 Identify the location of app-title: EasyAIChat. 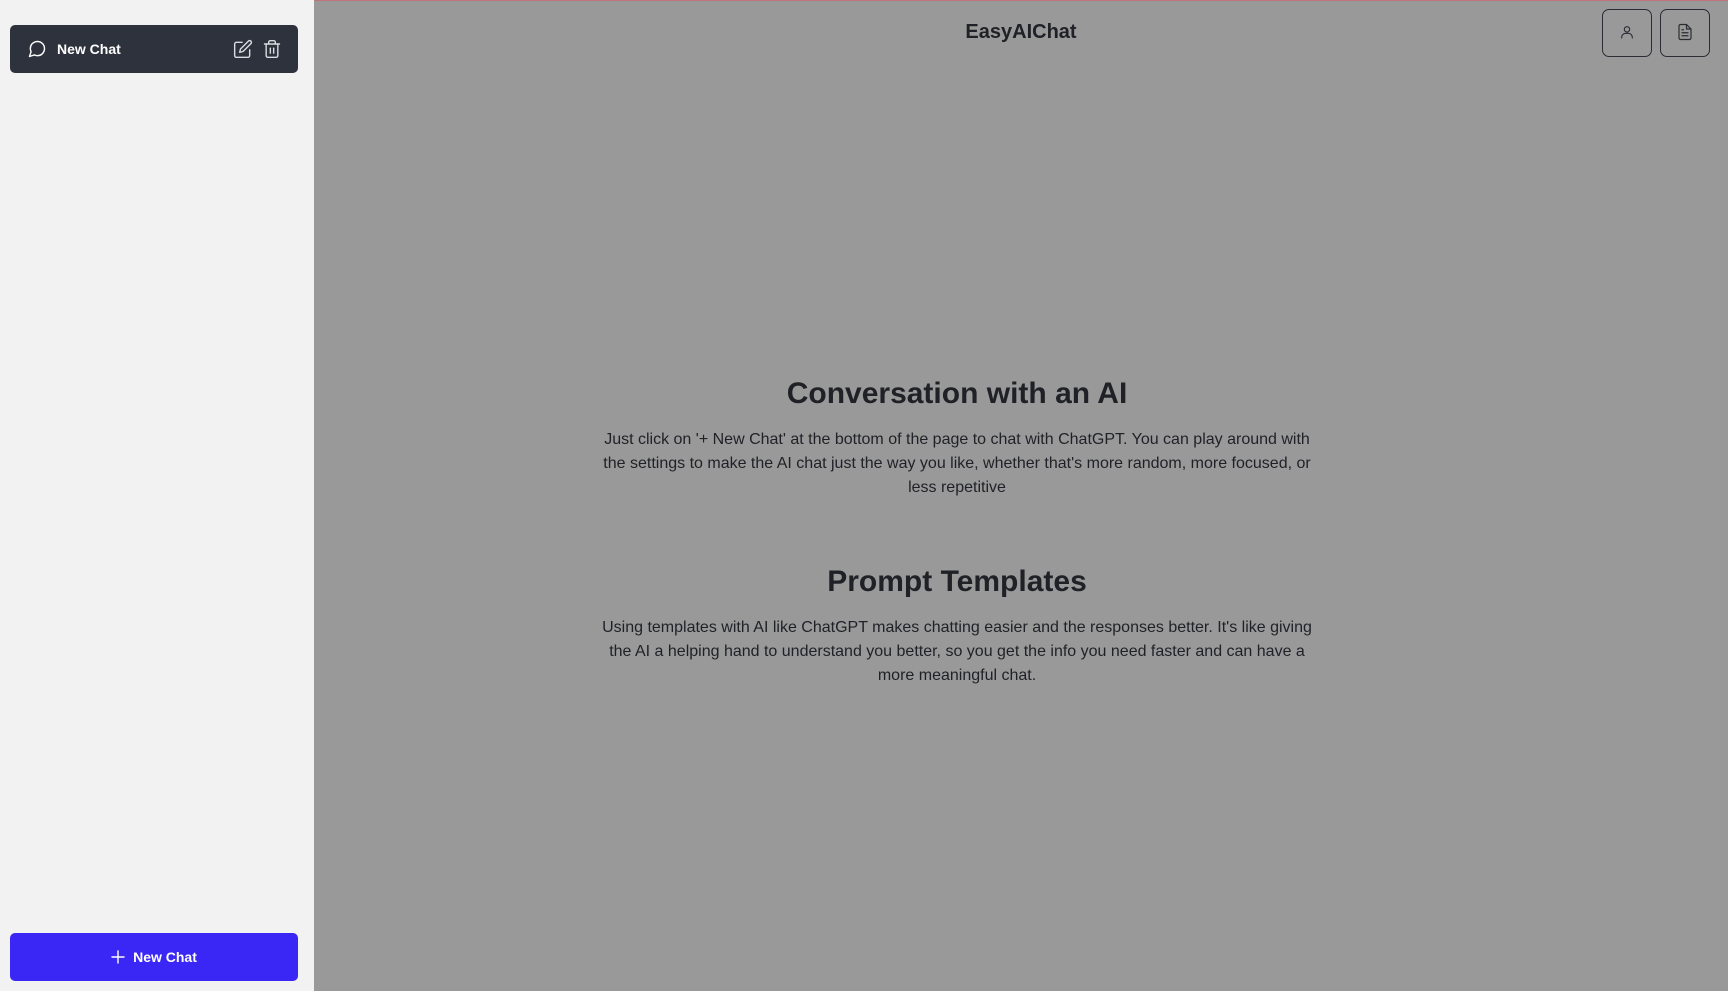
(1021, 32).